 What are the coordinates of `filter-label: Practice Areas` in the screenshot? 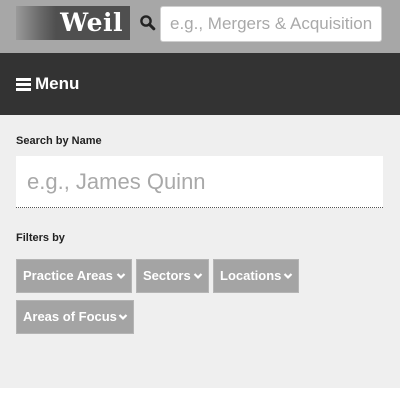 It's located at (68, 275).